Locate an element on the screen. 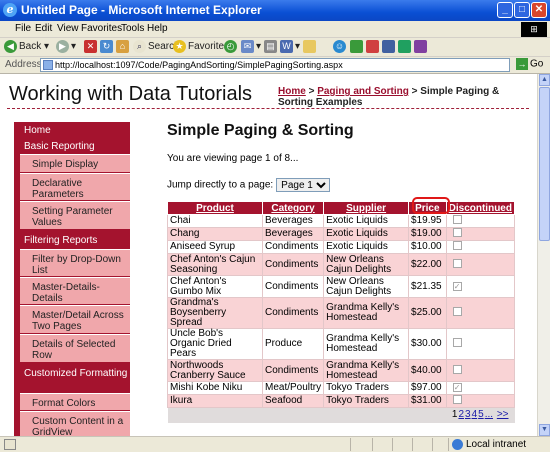  breadcrumb-section: Paging and Sorting is located at coordinates (363, 91).